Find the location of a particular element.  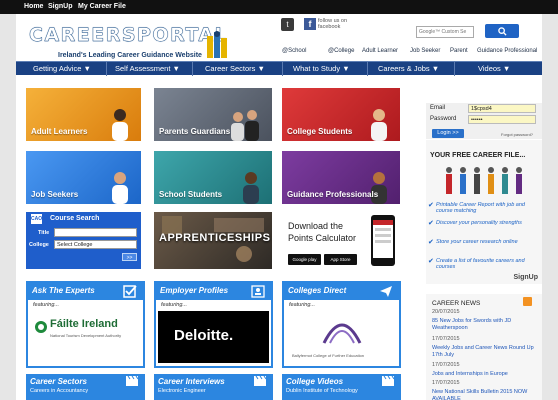

facebook-follow-text: follow us on facebook is located at coordinates (338, 24).